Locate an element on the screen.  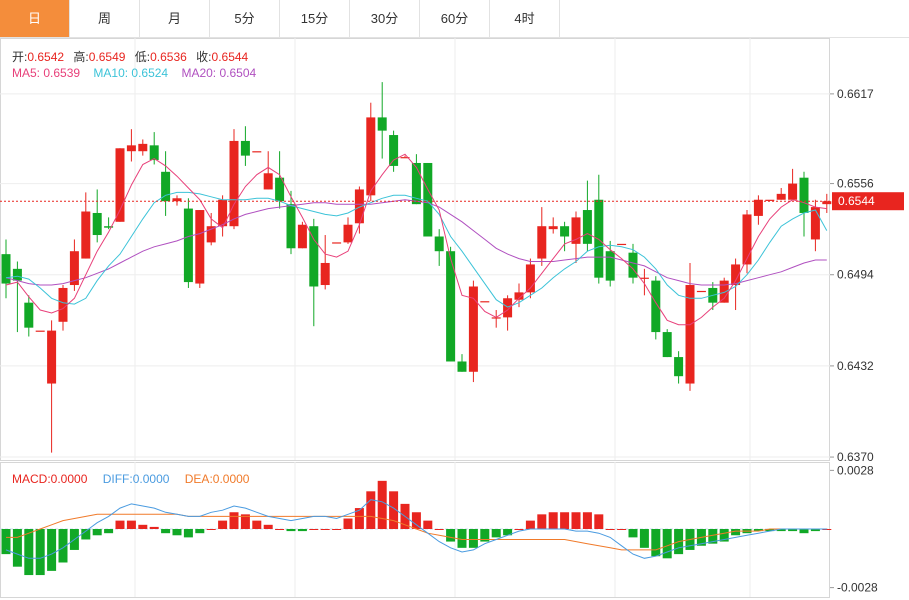
last-price-label: 0.6544 is located at coordinates (856, 201).